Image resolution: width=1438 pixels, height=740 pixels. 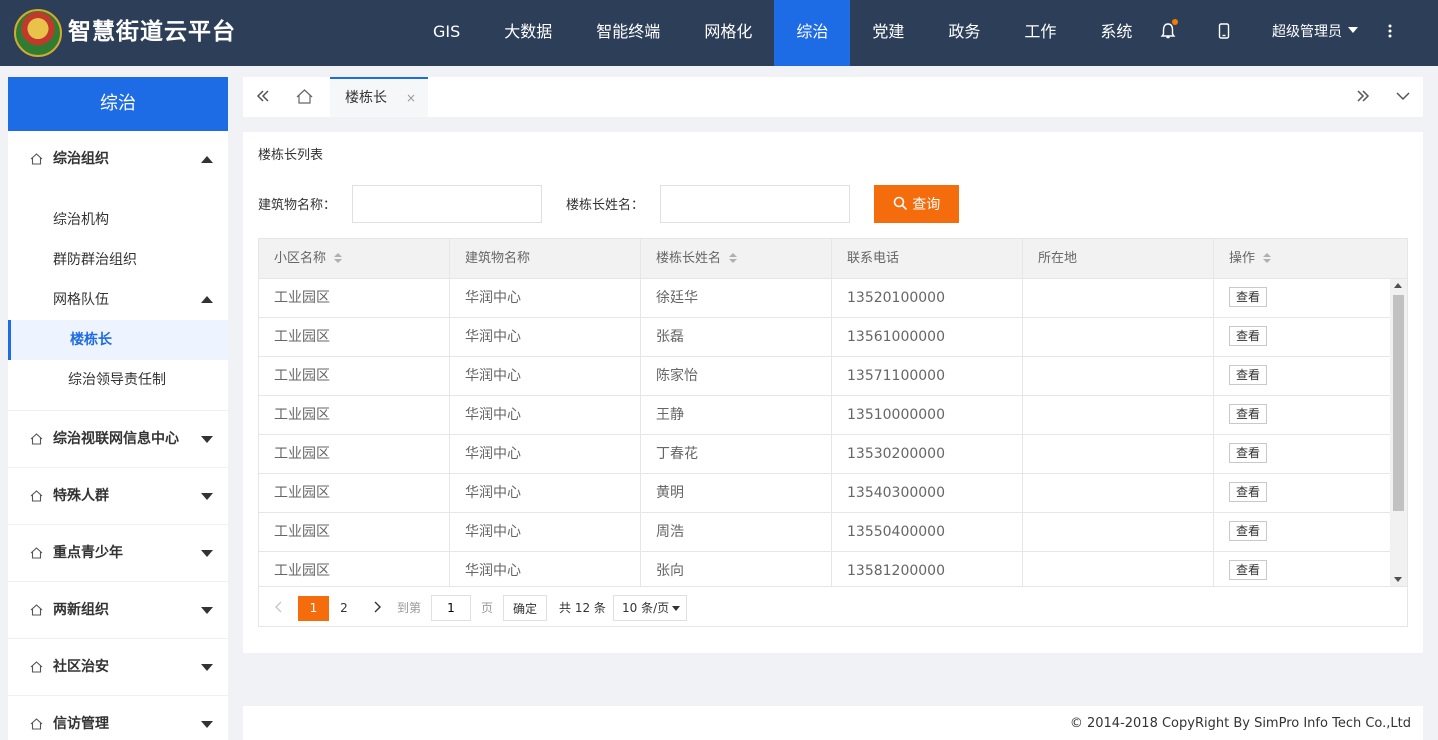 I want to click on nav-item-party-building: 党建, so click(x=888, y=33).